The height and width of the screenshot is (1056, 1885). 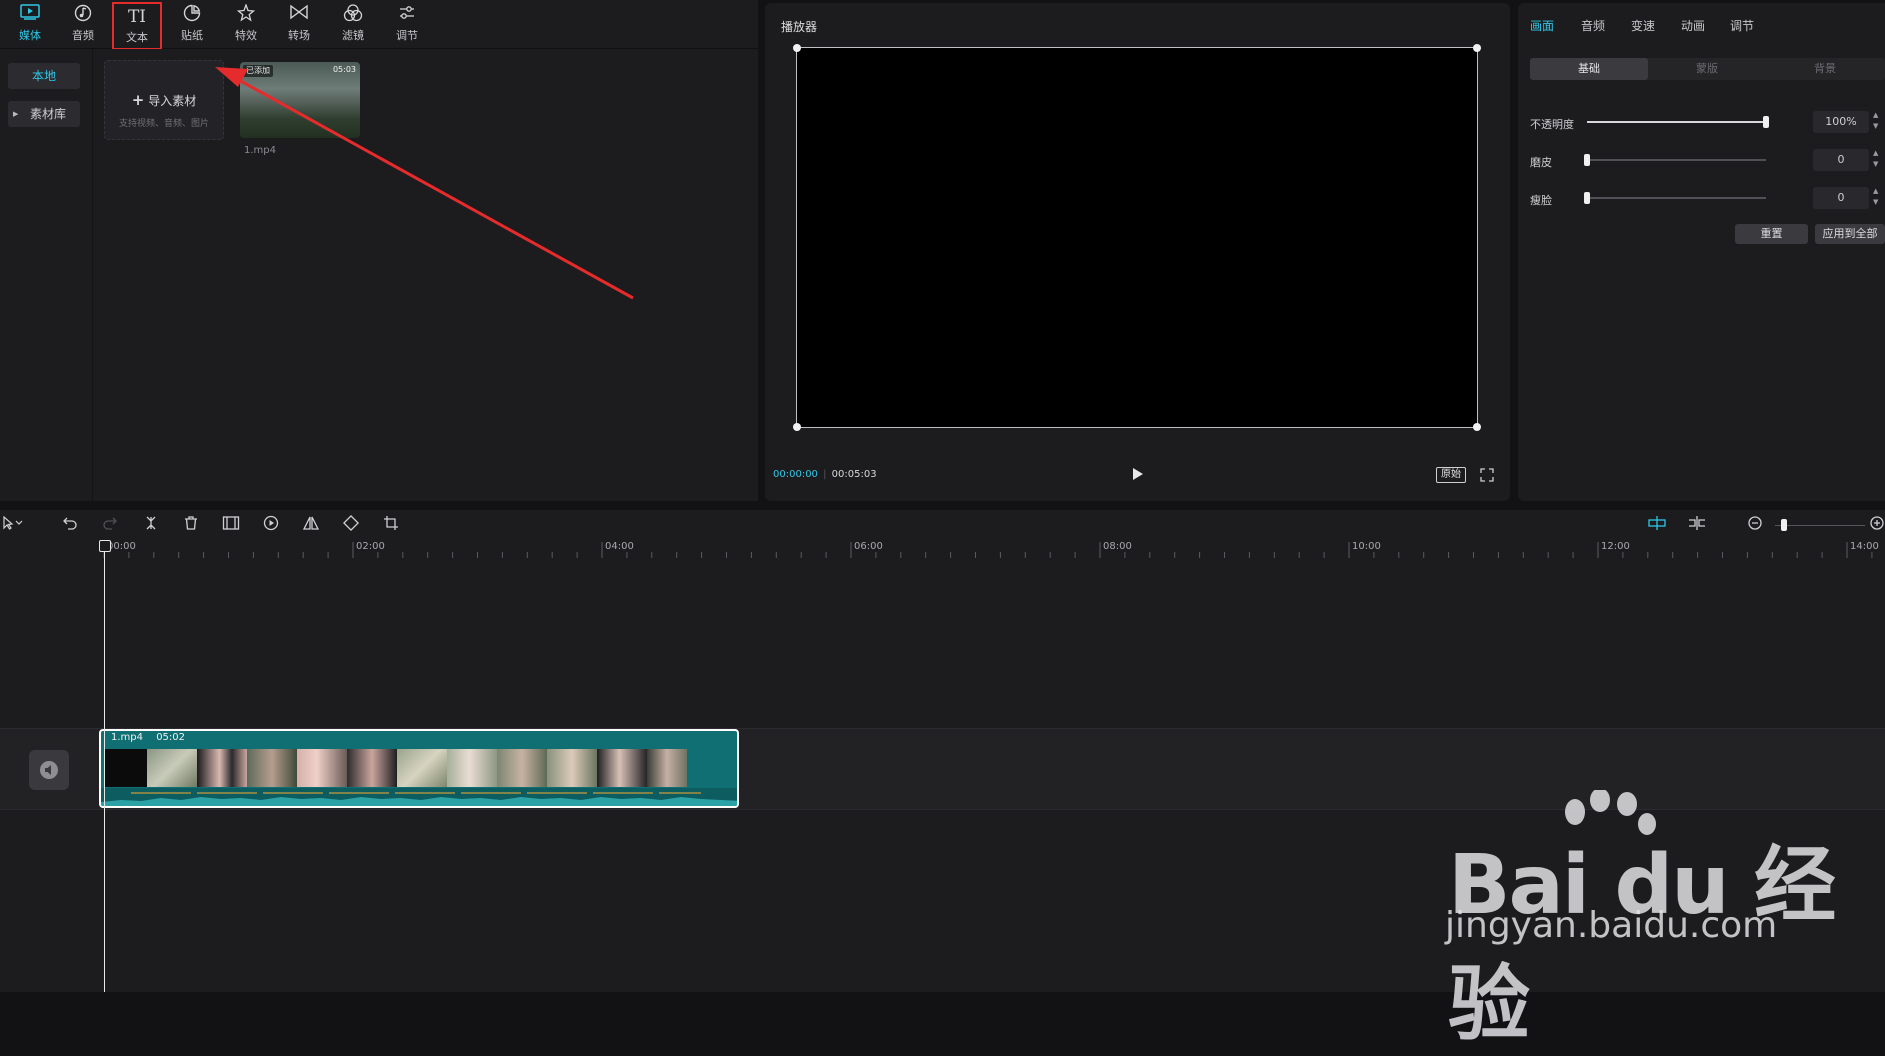 What do you see at coordinates (311, 525) in the screenshot?
I see `mirror-button` at bounding box center [311, 525].